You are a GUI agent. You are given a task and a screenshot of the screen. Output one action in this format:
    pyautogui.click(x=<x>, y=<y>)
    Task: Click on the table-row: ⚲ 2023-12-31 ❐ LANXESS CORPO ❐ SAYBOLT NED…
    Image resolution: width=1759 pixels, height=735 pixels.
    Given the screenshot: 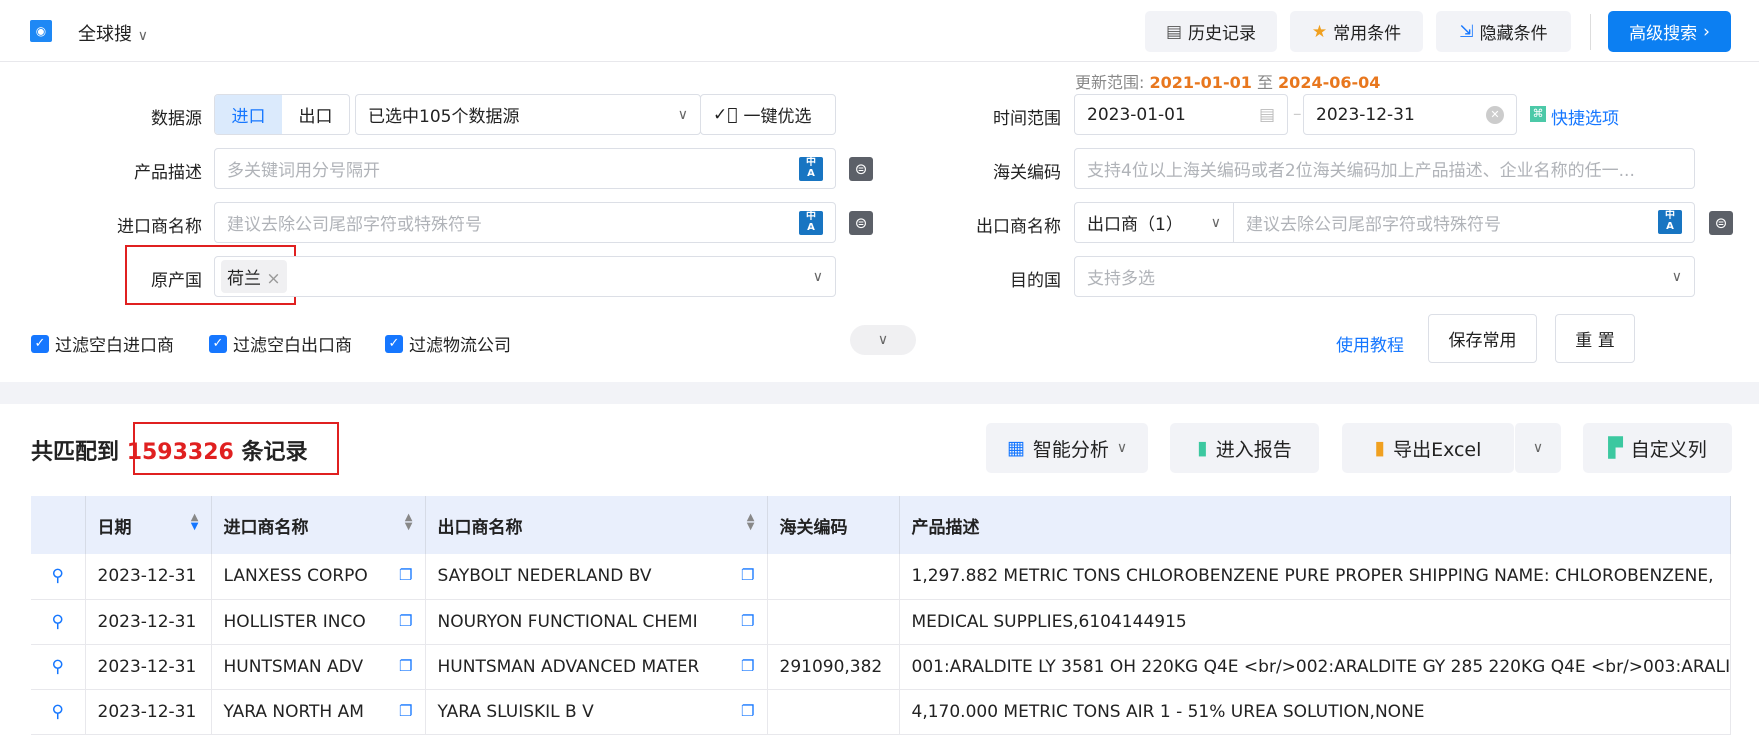 What is the action you would take?
    pyautogui.click(x=881, y=577)
    